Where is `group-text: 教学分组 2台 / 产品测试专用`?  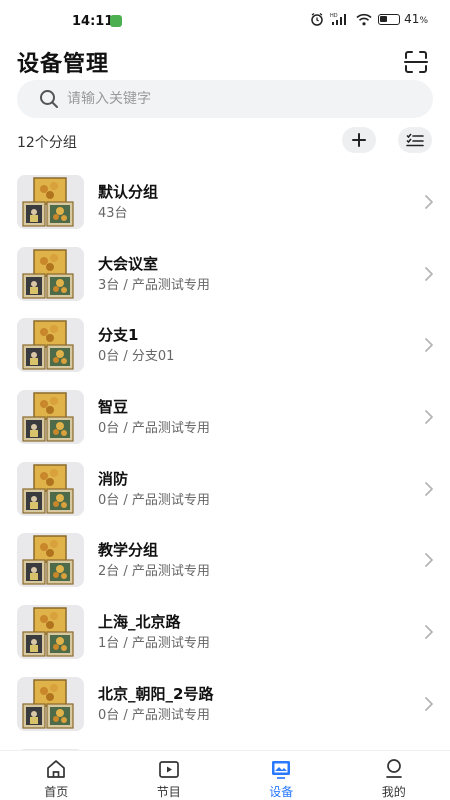
group-text: 教学分组 2台 / 产品测试专用 is located at coordinates (154, 560).